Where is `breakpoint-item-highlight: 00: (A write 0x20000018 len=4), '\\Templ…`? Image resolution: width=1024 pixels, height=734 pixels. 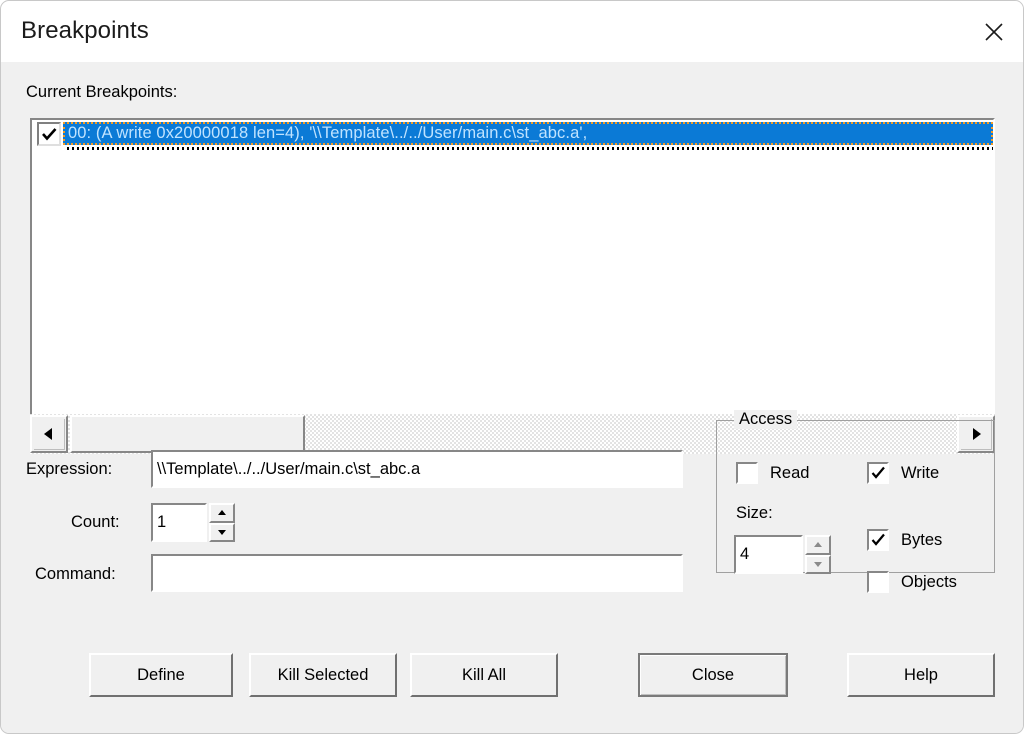
breakpoint-item-highlight: 00: (A write 0x20000018 len=4), '\\Templ… is located at coordinates (528, 133).